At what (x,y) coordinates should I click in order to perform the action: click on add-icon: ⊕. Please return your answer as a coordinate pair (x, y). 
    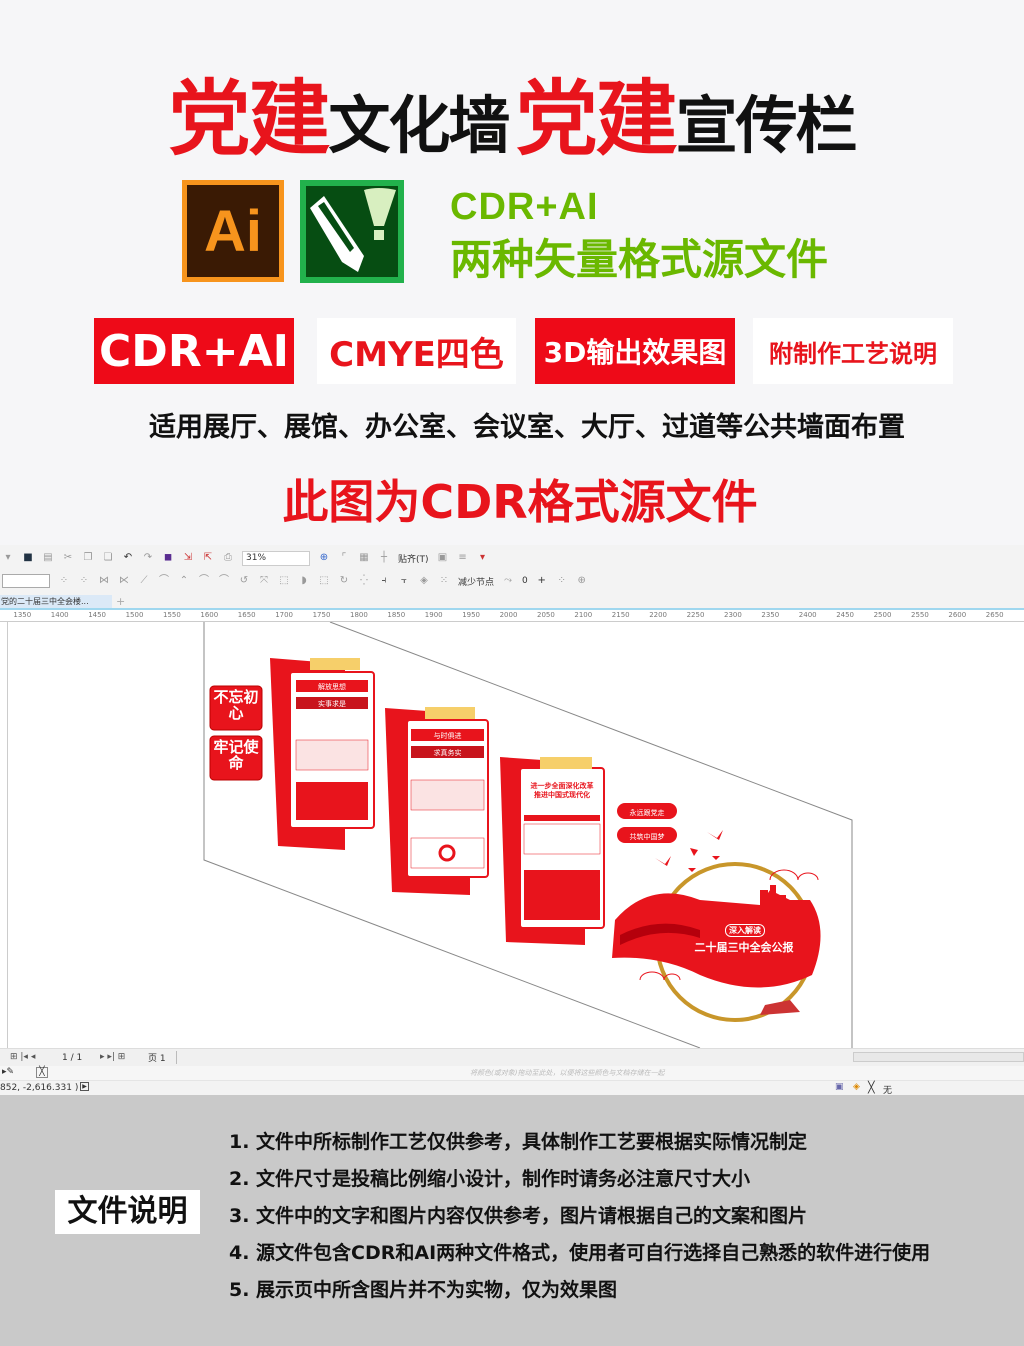
    Looking at the image, I should click on (582, 581).